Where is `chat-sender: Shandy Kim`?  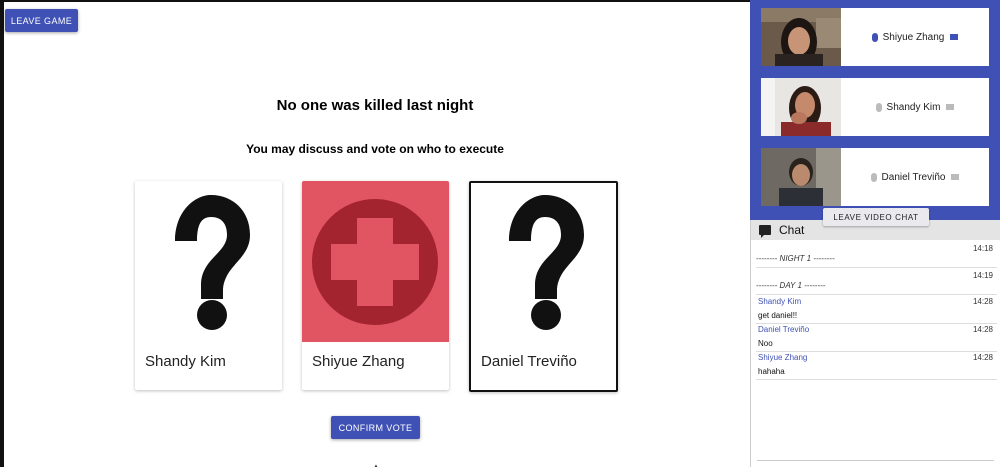 chat-sender: Shandy Kim is located at coordinates (780, 301).